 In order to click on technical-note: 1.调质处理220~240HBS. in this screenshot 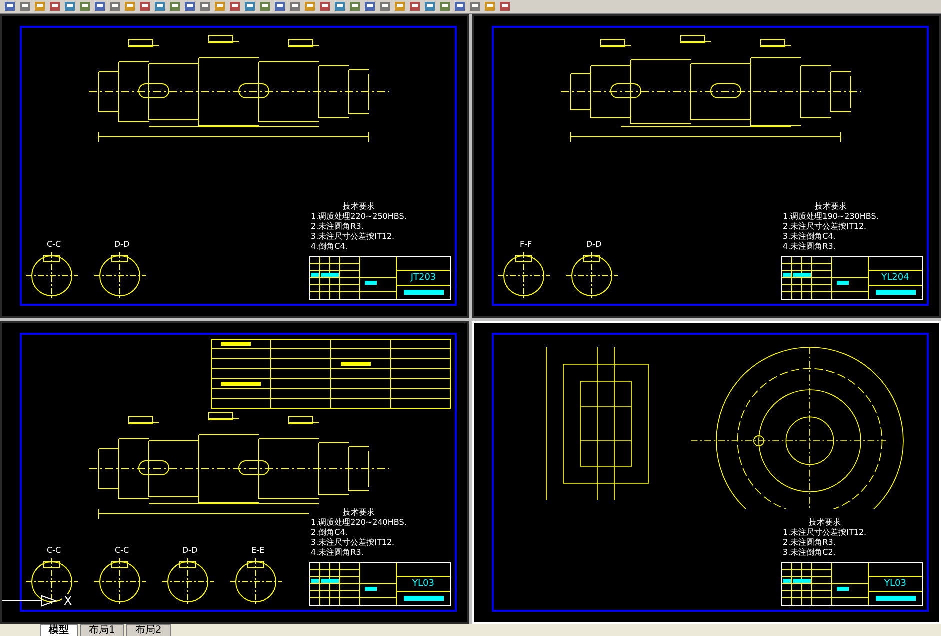, I will do `click(359, 523)`.